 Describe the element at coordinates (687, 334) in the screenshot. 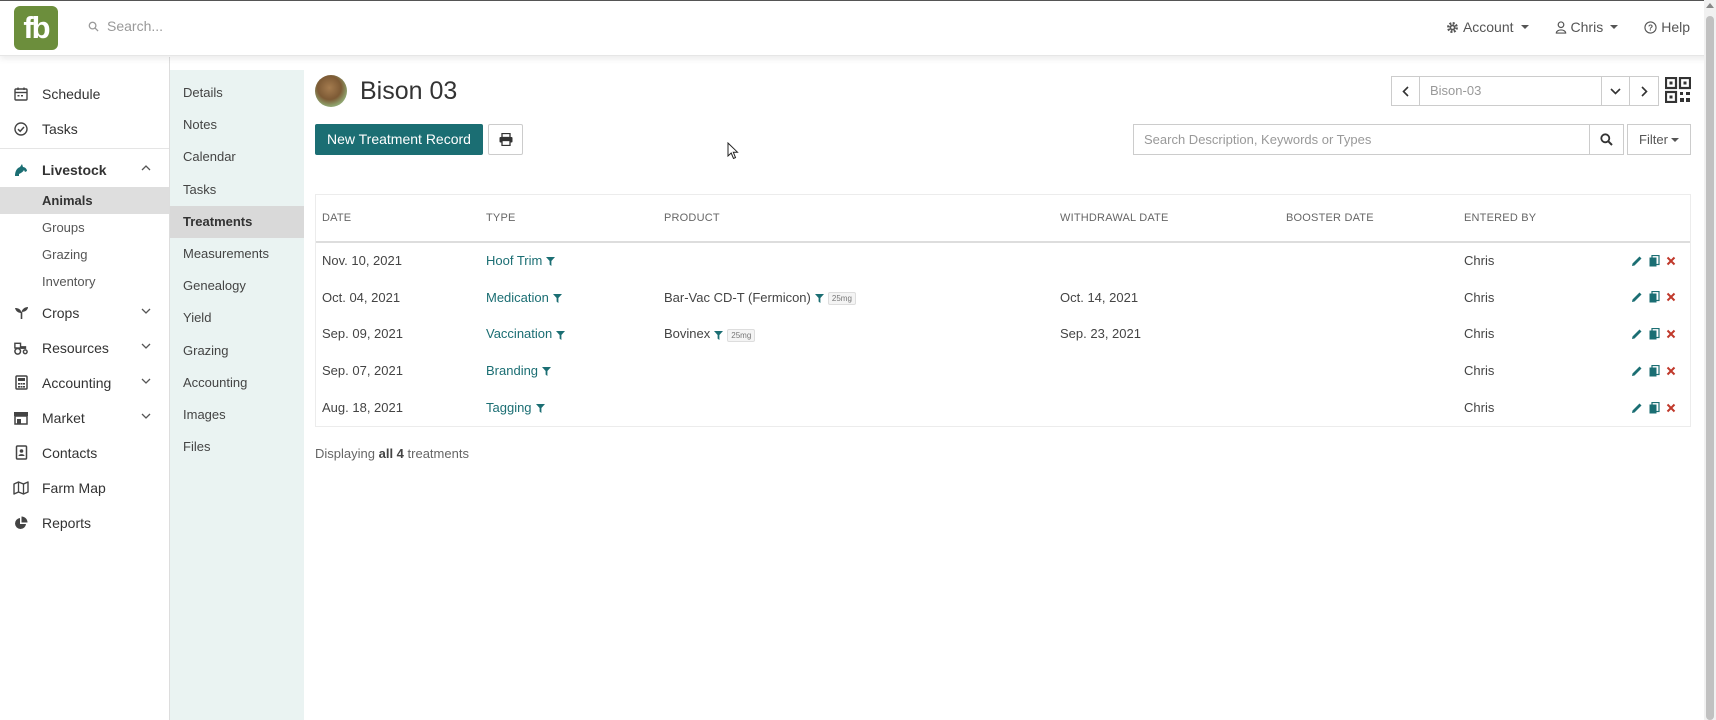

I see `product-name: Bovinex` at that location.